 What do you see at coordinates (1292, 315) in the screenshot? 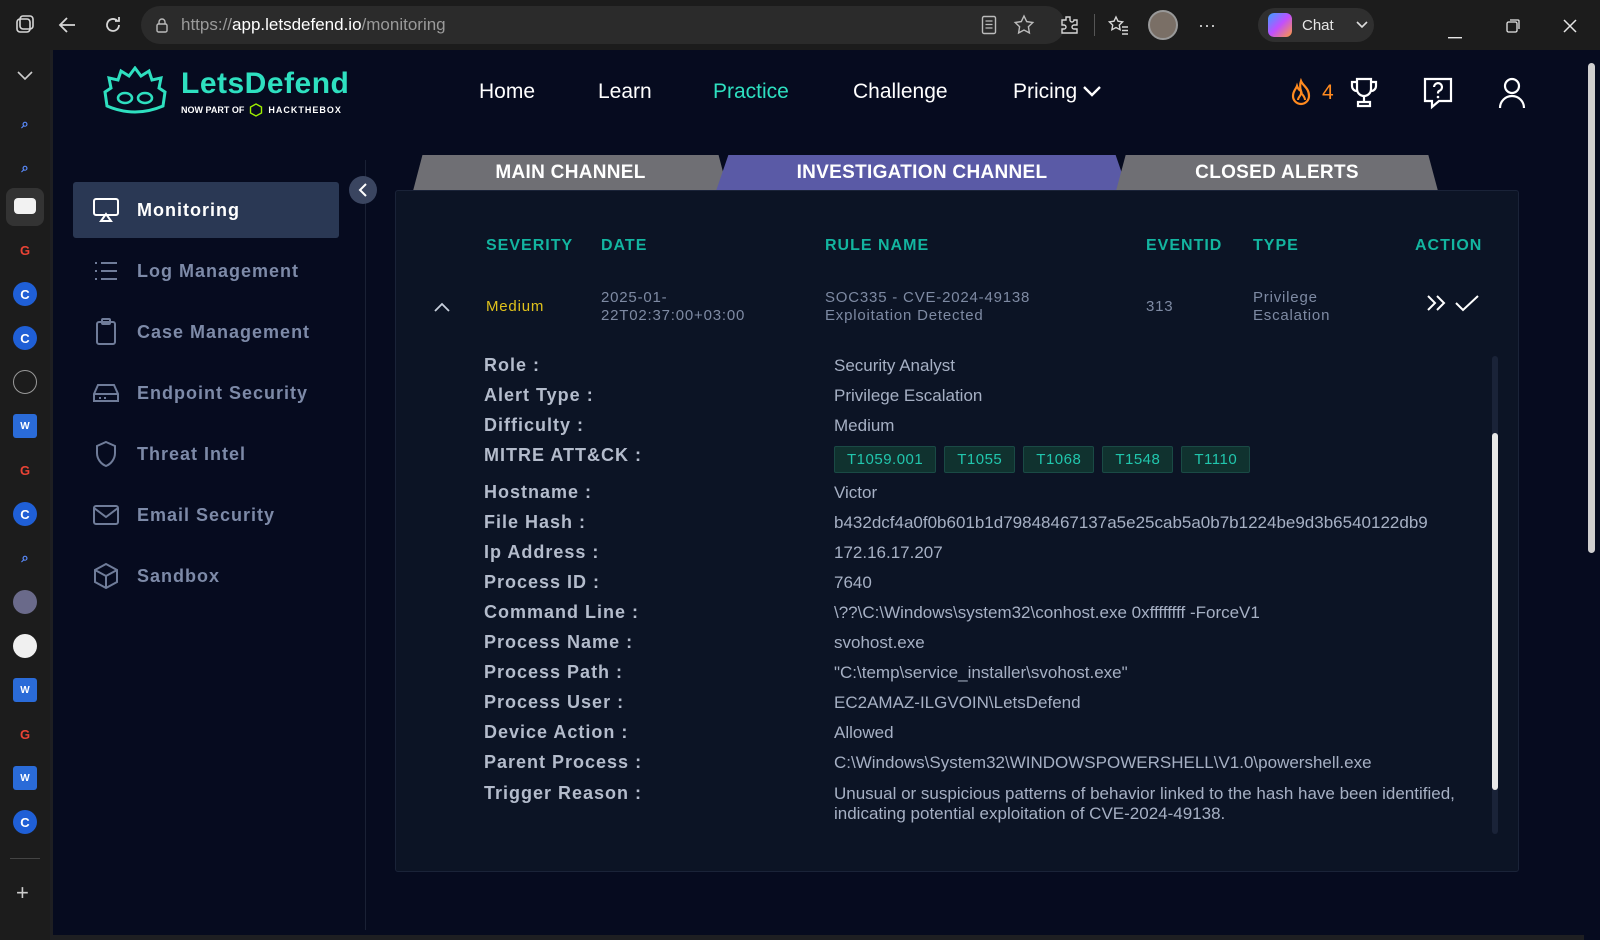
I see `type-line-2: Escalation` at bounding box center [1292, 315].